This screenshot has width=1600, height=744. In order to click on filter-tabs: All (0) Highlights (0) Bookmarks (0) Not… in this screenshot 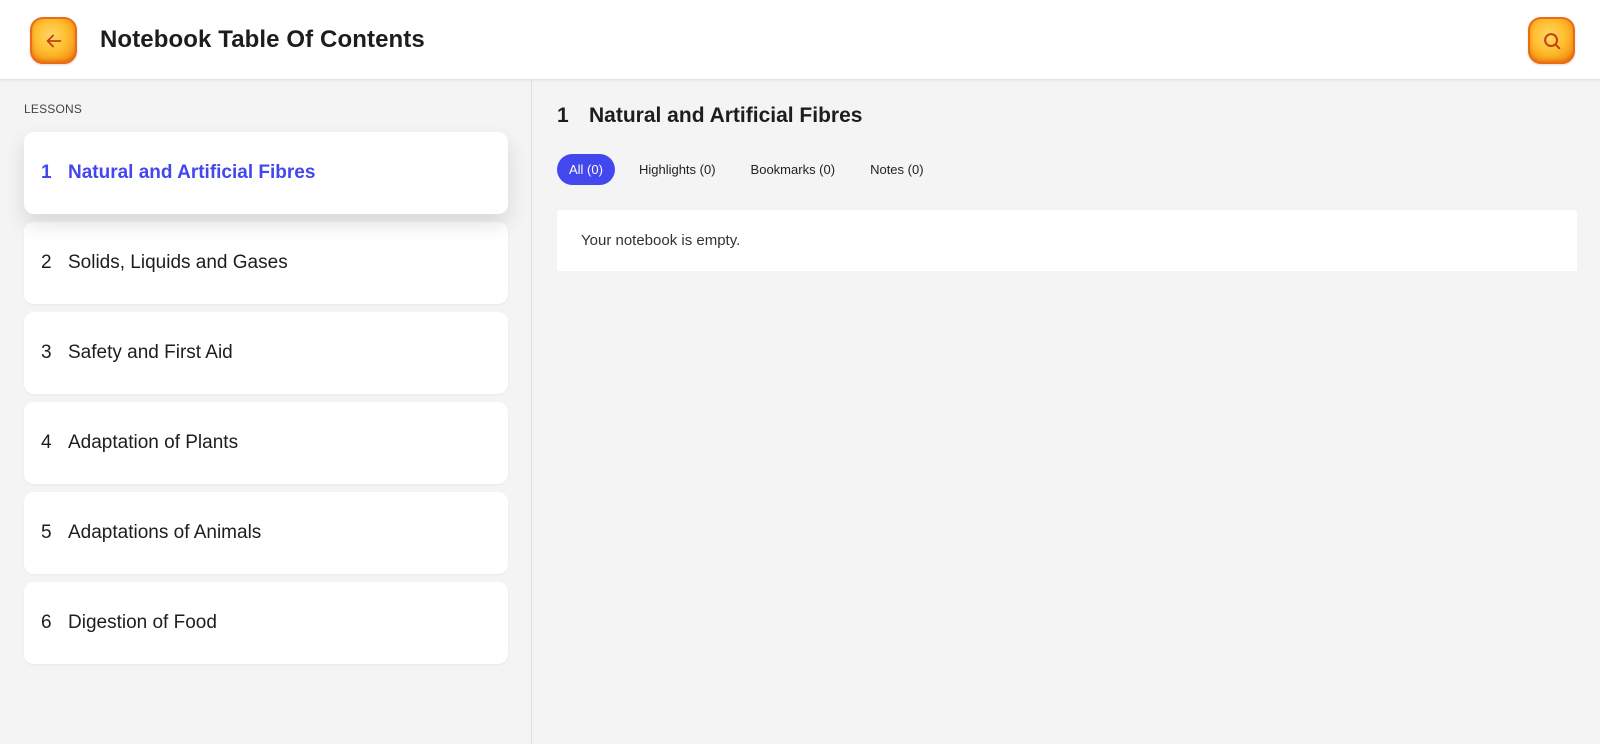, I will do `click(752, 169)`.